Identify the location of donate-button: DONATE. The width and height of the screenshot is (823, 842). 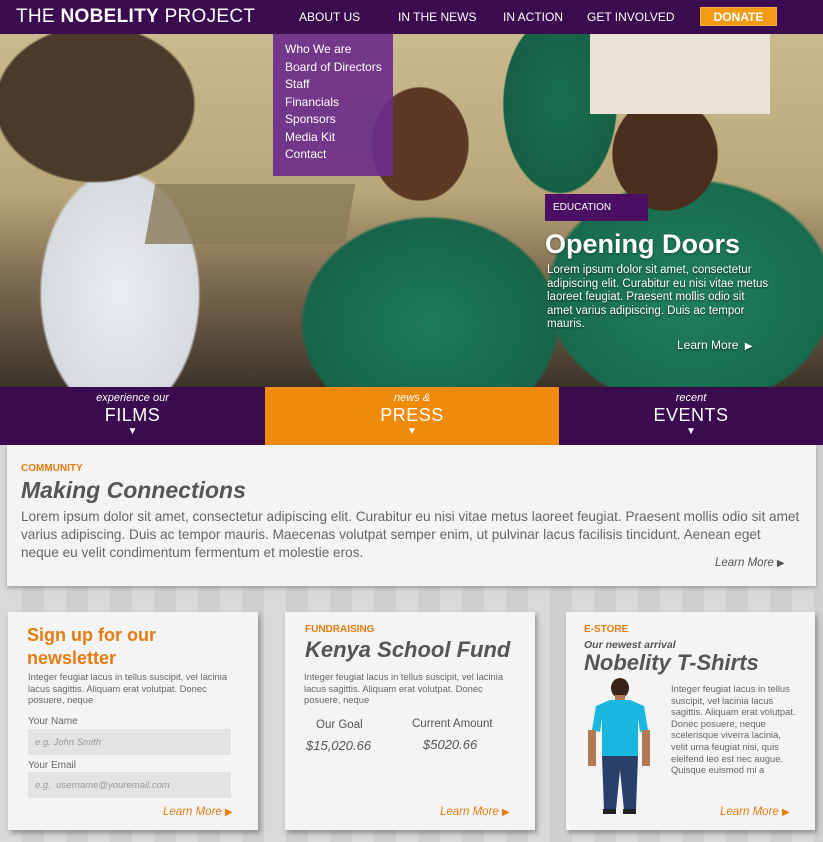
(738, 16).